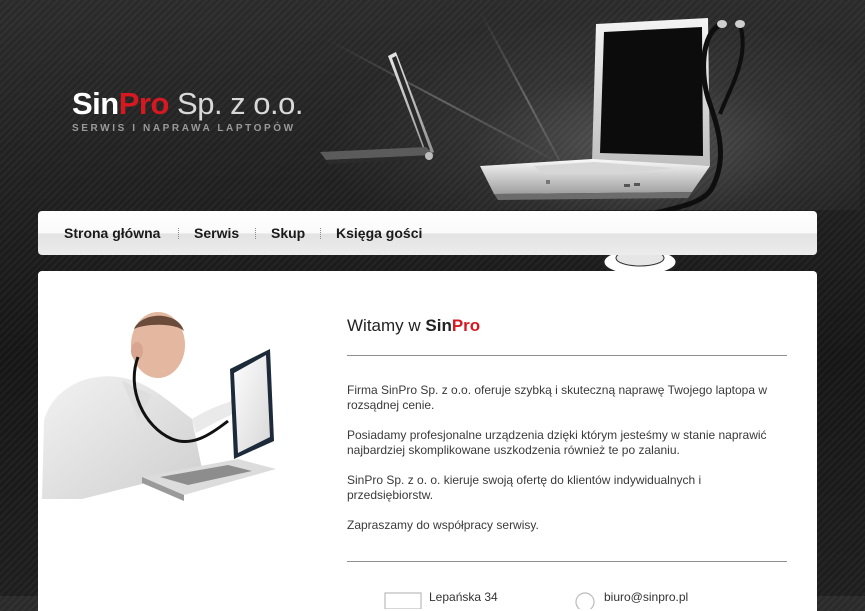 This screenshot has width=865, height=611. I want to click on small-laptop-image, so click(377, 108).